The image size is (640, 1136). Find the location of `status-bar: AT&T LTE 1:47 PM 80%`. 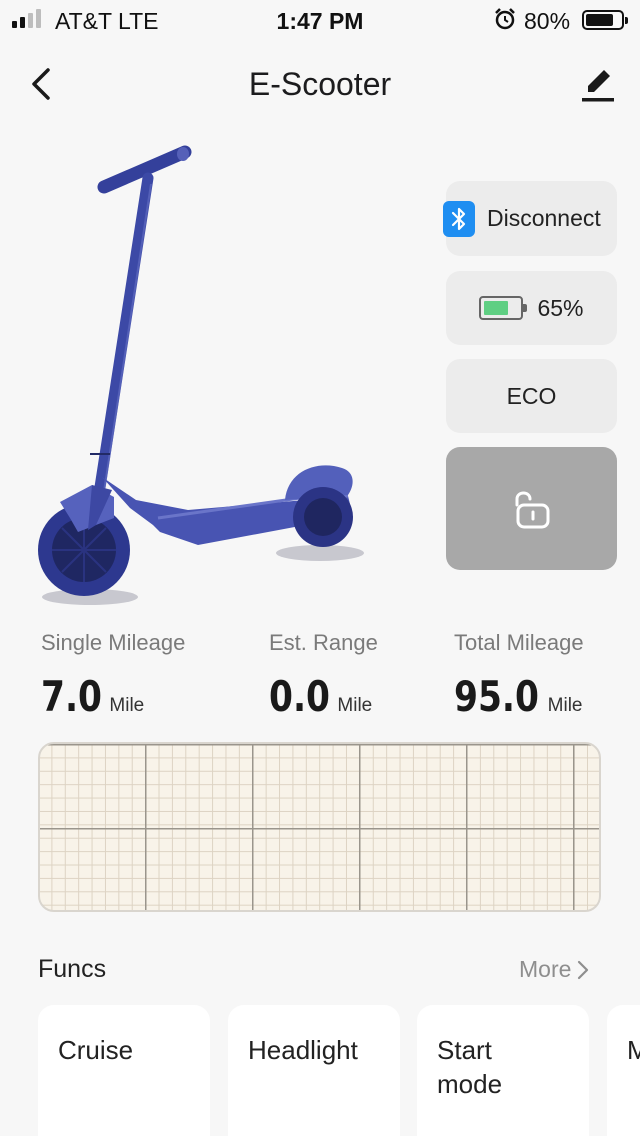

status-bar: AT&T LTE 1:47 PM 80% is located at coordinates (320, 21).